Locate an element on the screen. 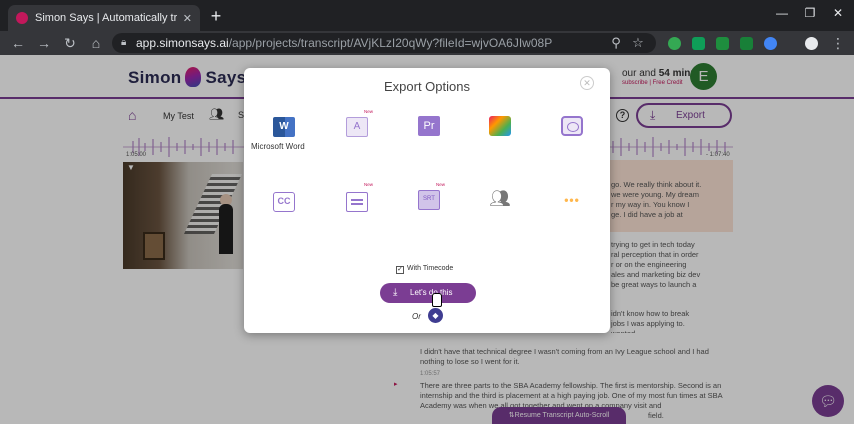  document-export-icon: A is located at coordinates (357, 127).